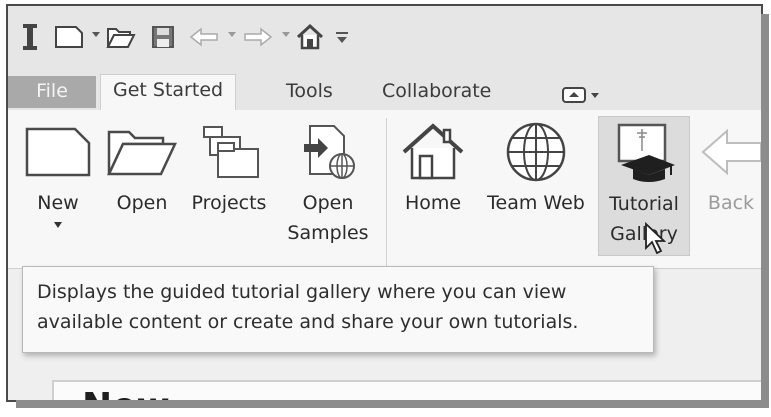 Image resolution: width=771 pixels, height=417 pixels. What do you see at coordinates (142, 203) in the screenshot?
I see `open-label: Open` at bounding box center [142, 203].